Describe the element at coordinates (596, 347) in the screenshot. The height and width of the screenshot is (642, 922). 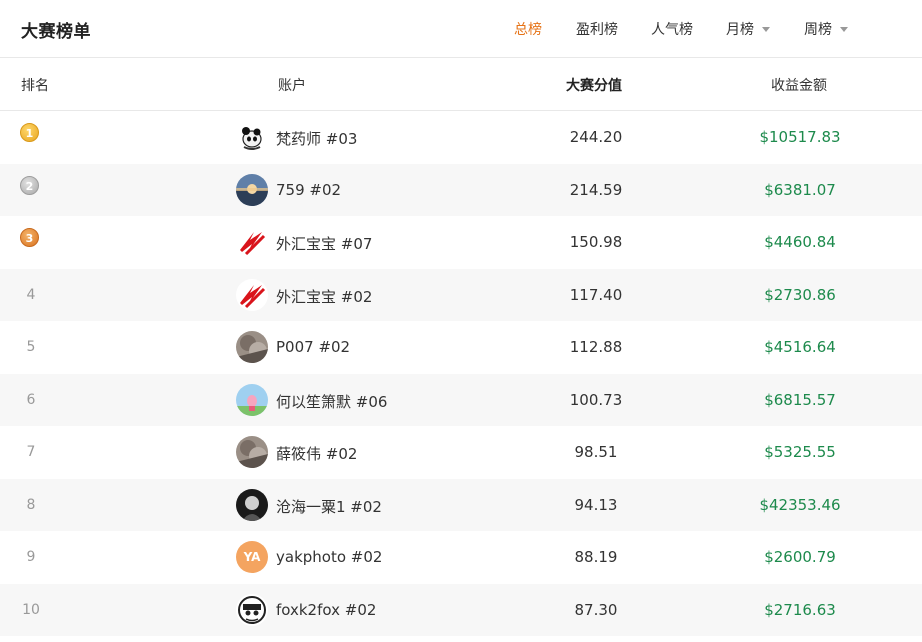
I see `contest-score: 112.88` at that location.